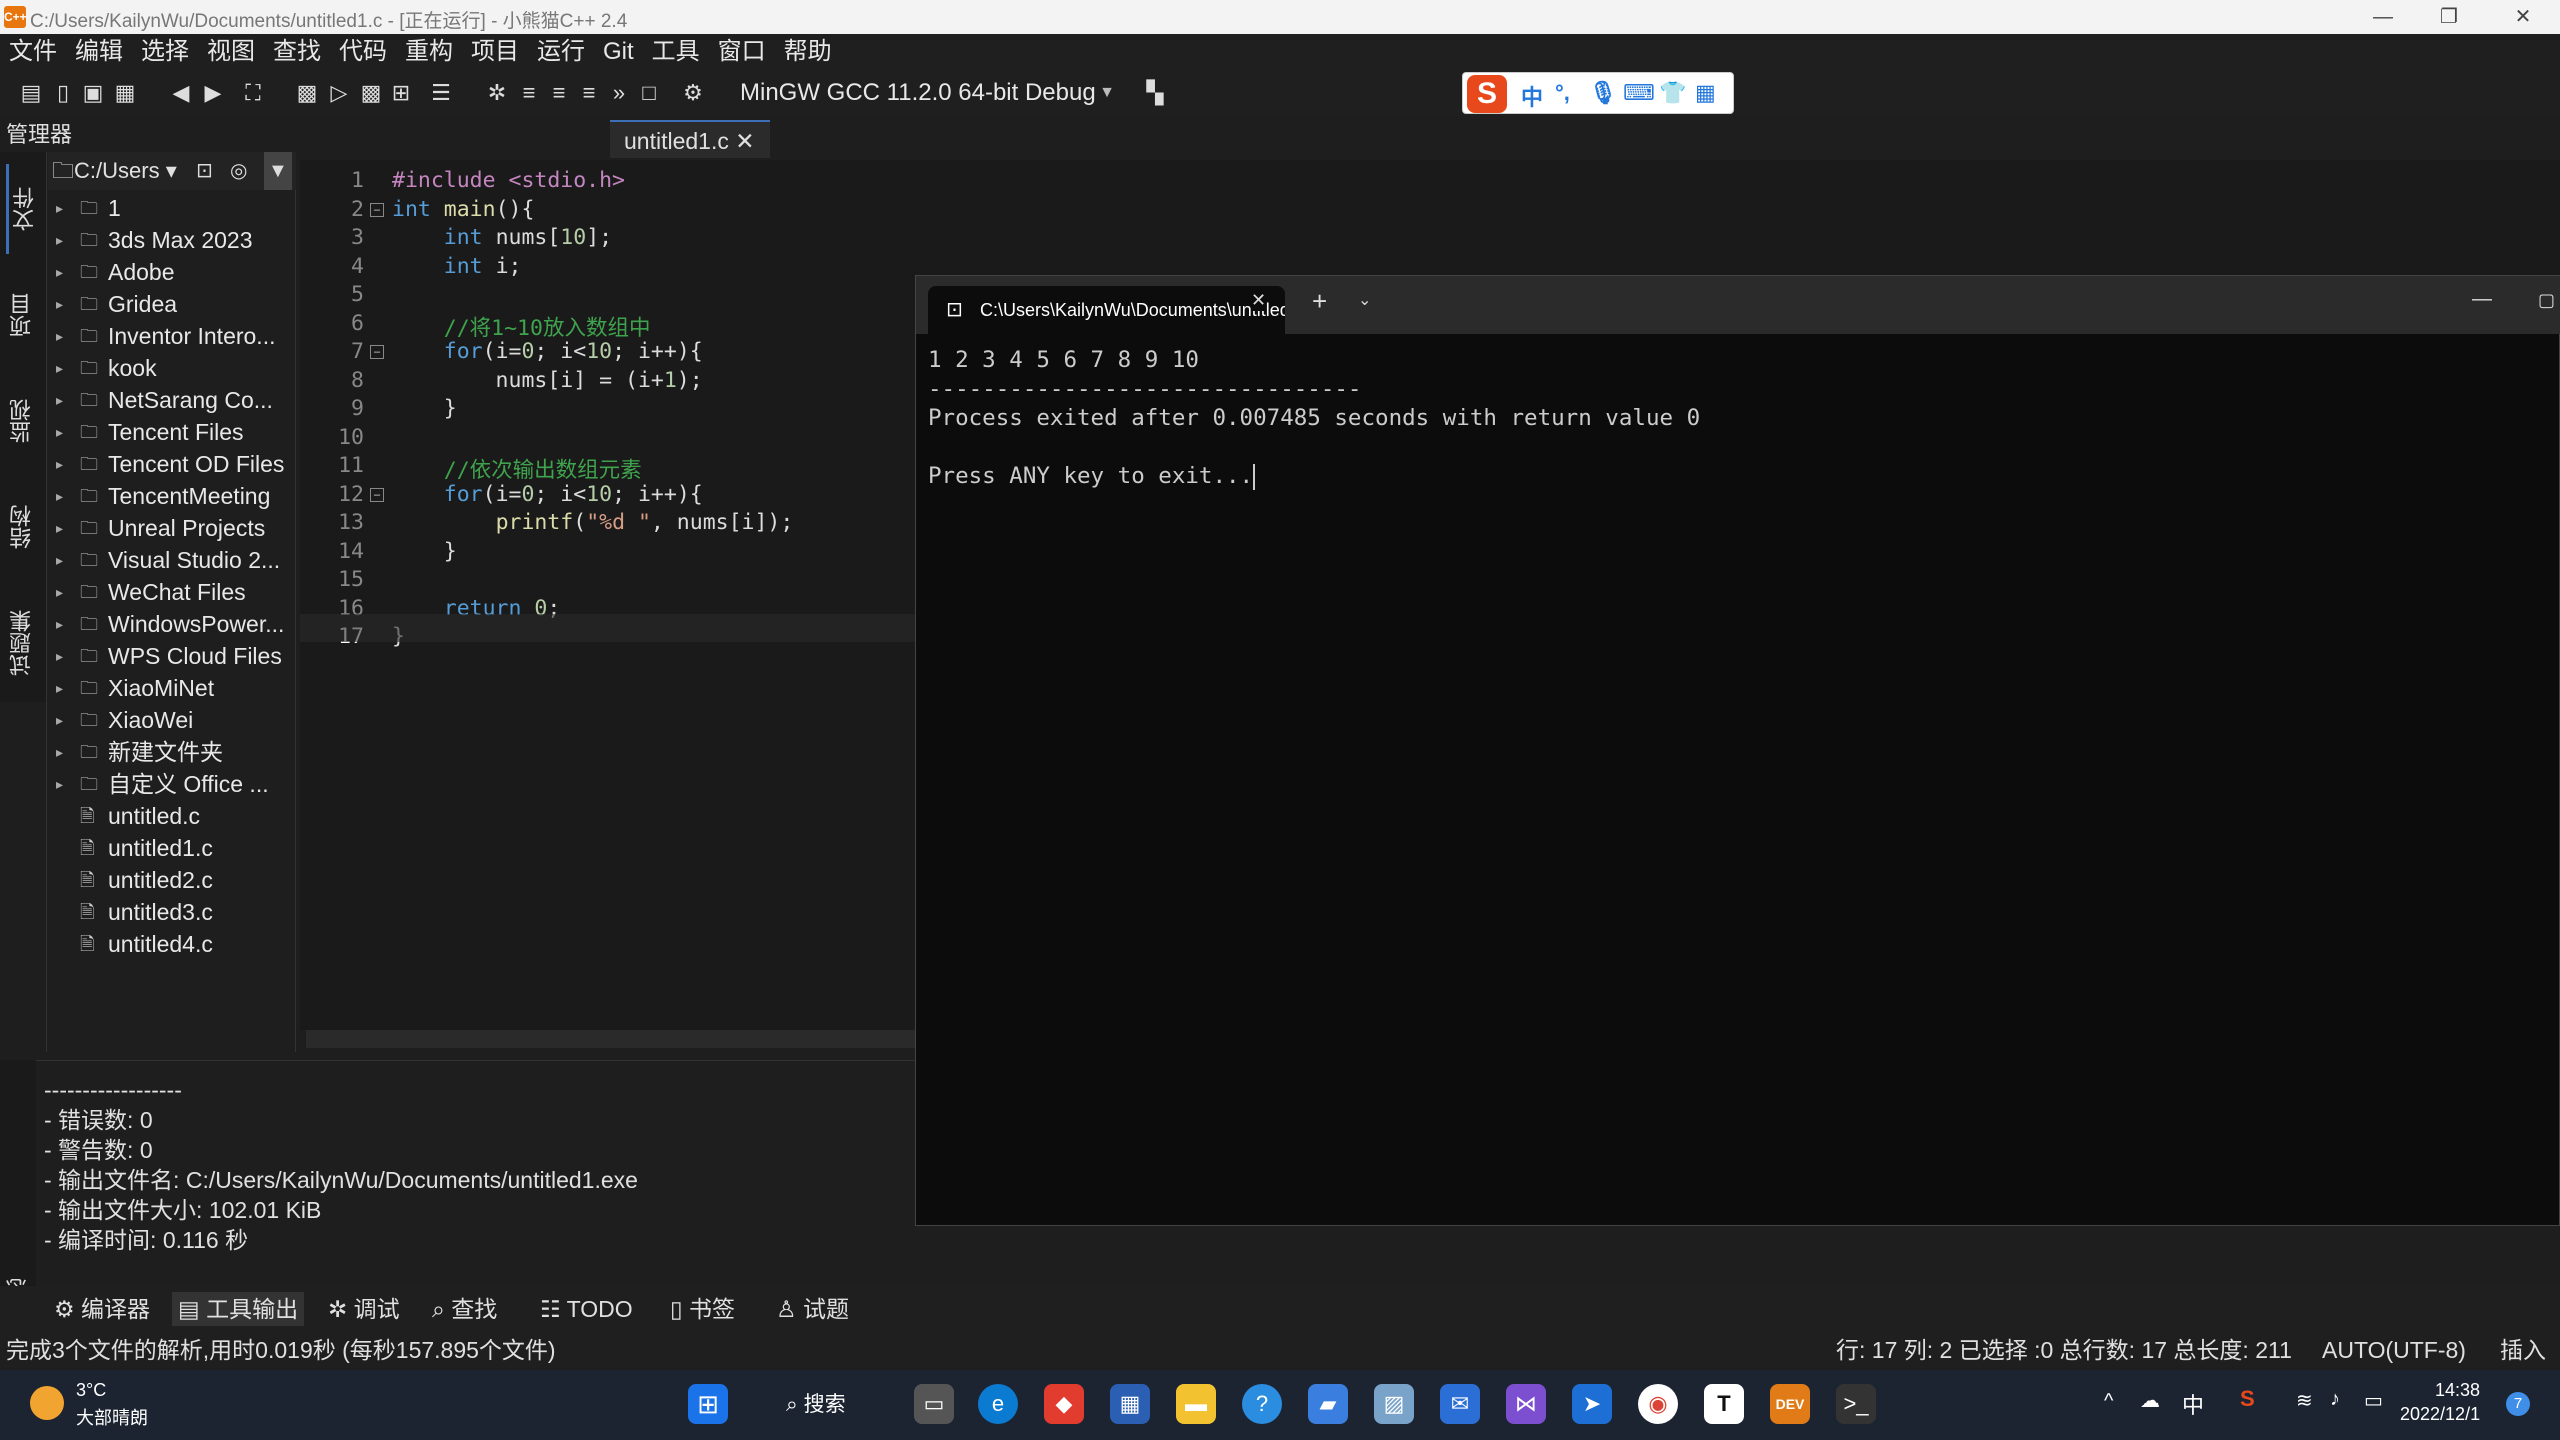 The width and height of the screenshot is (2560, 1440). I want to click on save-icon: ▣, so click(93, 93).